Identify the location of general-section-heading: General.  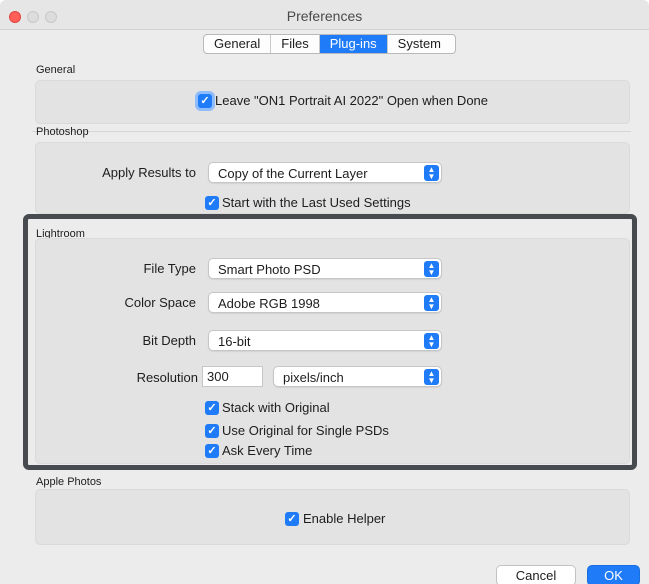
(56, 70).